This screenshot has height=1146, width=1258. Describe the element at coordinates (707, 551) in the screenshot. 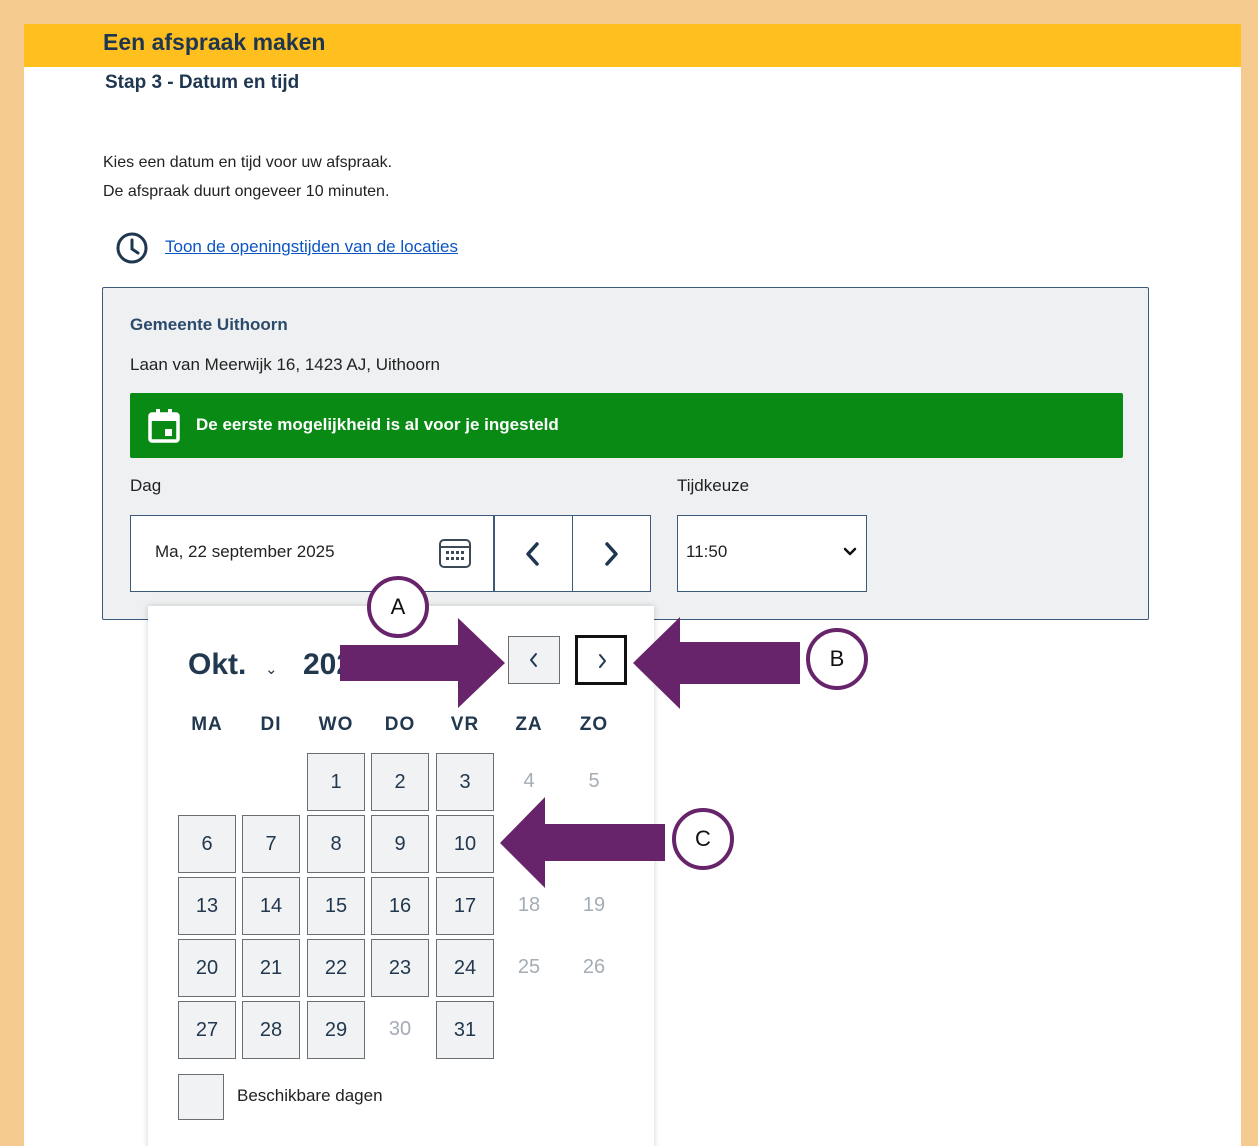

I see `time-select-value: 11:50` at that location.